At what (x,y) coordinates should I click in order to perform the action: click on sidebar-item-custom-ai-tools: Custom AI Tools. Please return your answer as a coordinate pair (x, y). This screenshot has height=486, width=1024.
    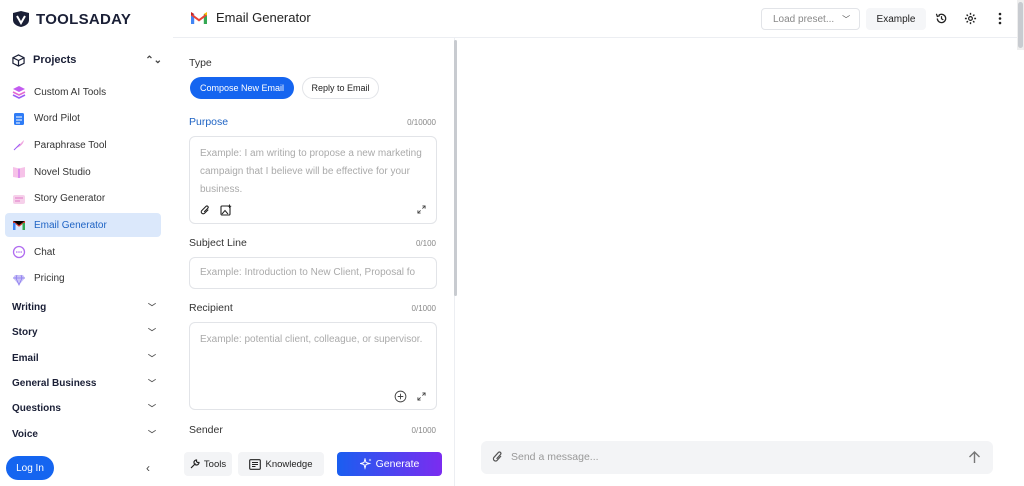
    Looking at the image, I should click on (83, 92).